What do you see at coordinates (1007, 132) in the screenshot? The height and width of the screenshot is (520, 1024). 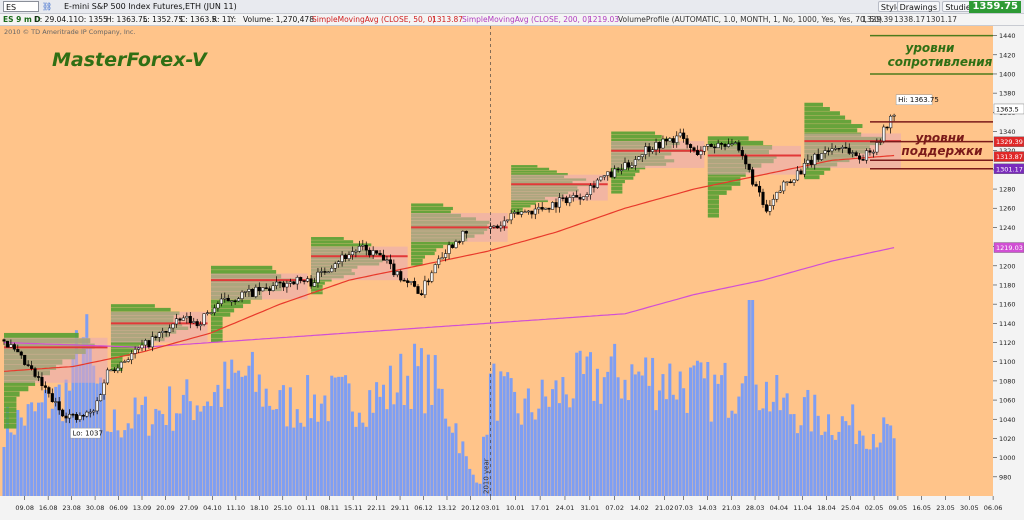 I see `y-tick-label: 1340` at bounding box center [1007, 132].